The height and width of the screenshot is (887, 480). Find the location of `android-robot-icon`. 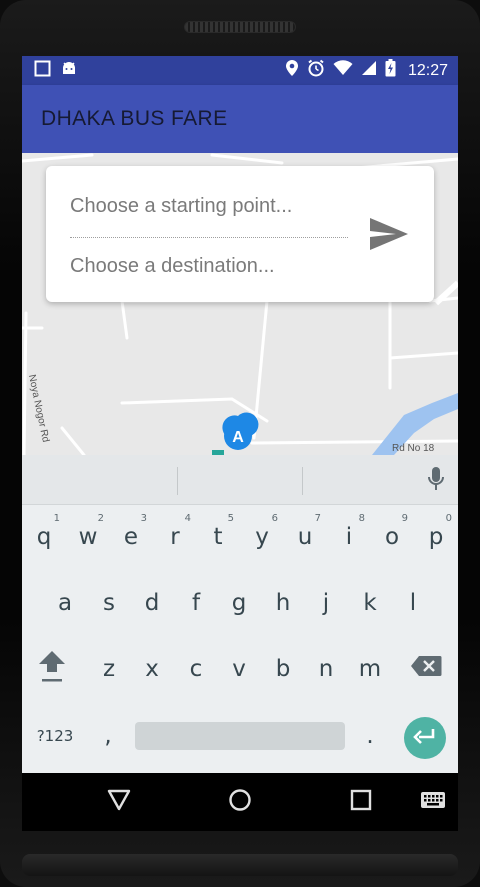

android-robot-icon is located at coordinates (69, 70).